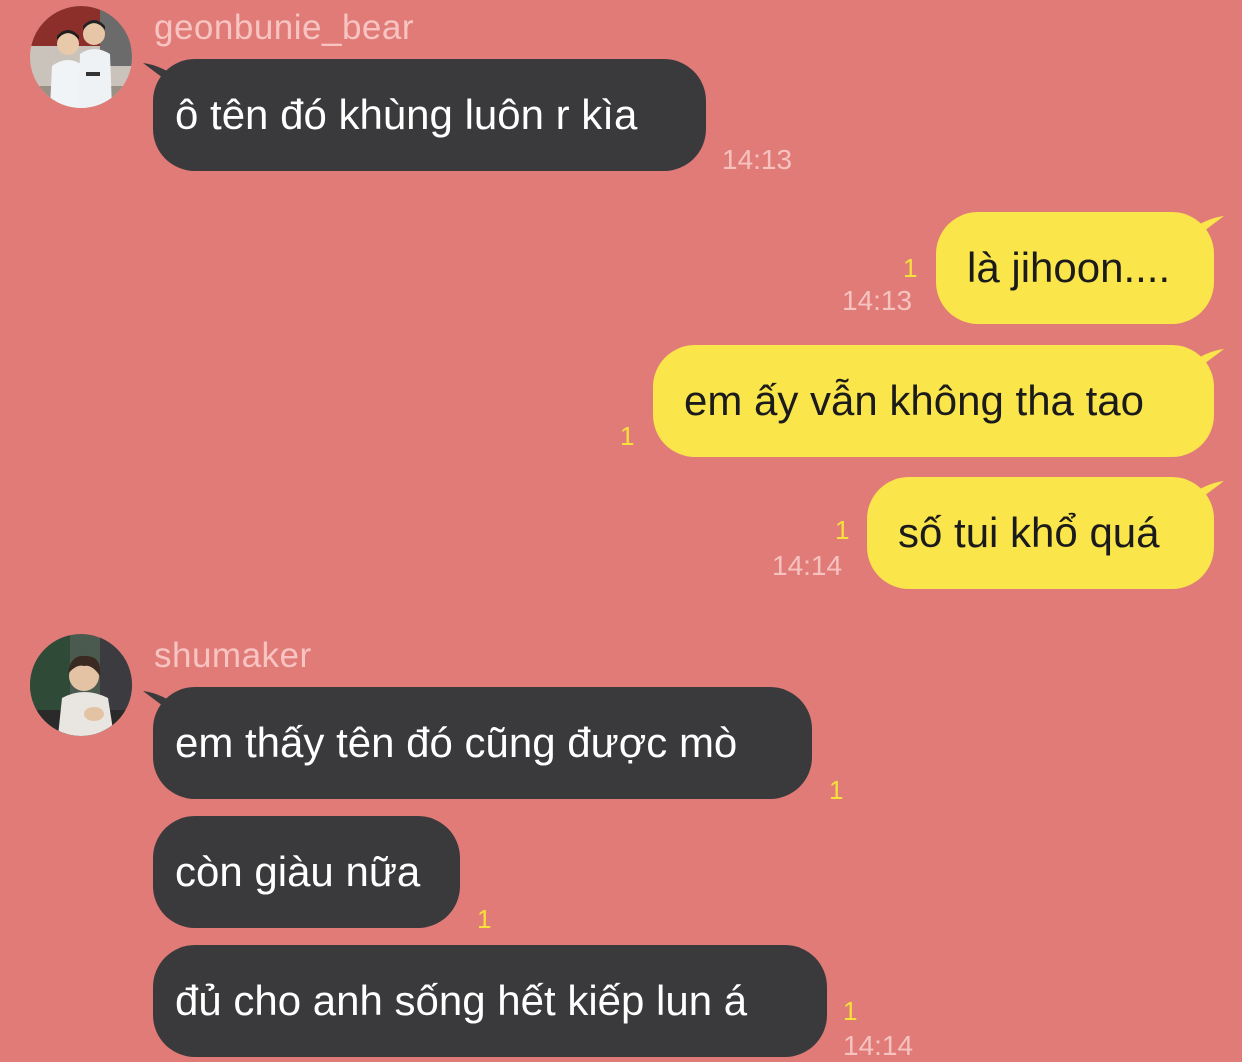 The width and height of the screenshot is (1242, 1062). Describe the element at coordinates (1029, 532) in the screenshot. I see `message-text: số tui khổ quá` at that location.